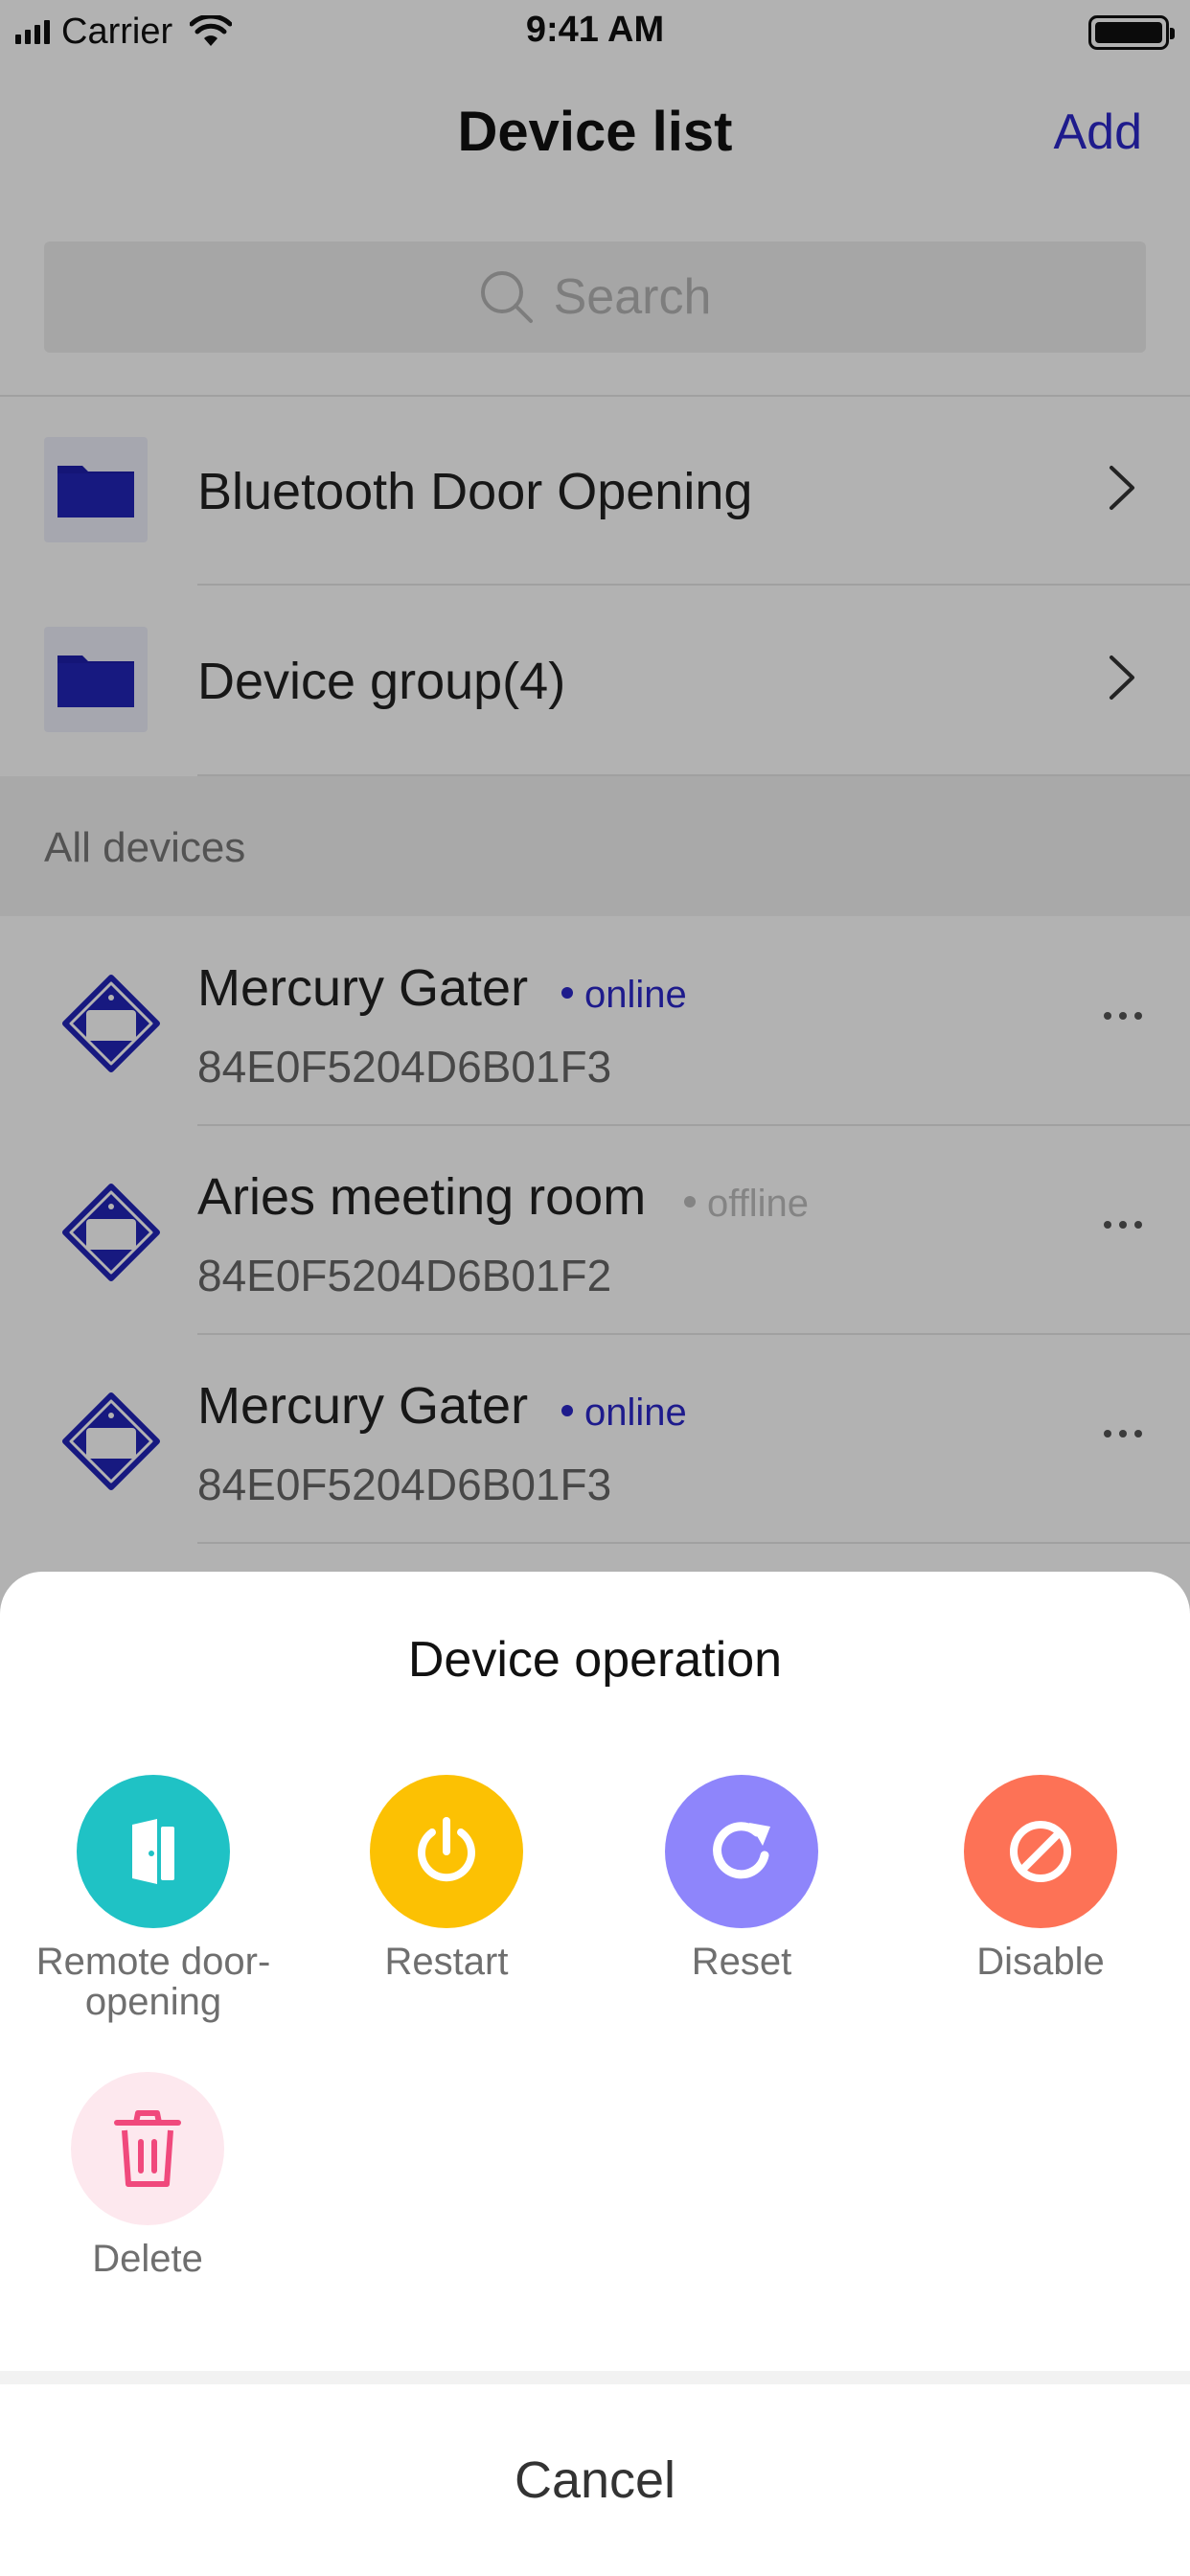 The width and height of the screenshot is (1190, 2576). Describe the element at coordinates (595, 2480) in the screenshot. I see `cancel-button: Cancel` at that location.